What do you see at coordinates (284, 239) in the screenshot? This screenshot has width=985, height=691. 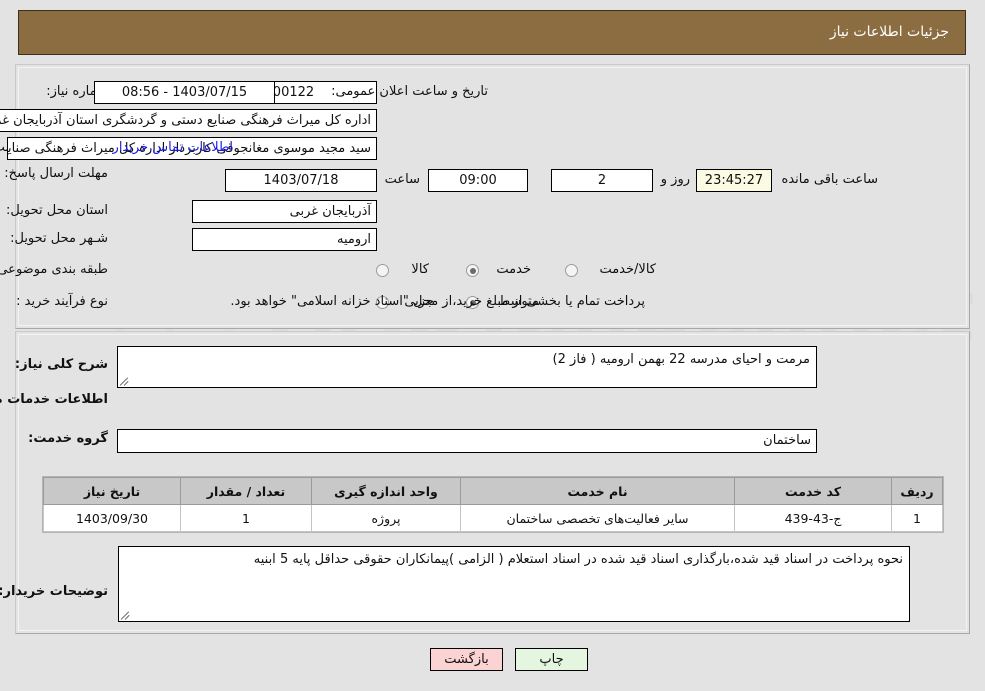 I see `city-value: ارومیه` at bounding box center [284, 239].